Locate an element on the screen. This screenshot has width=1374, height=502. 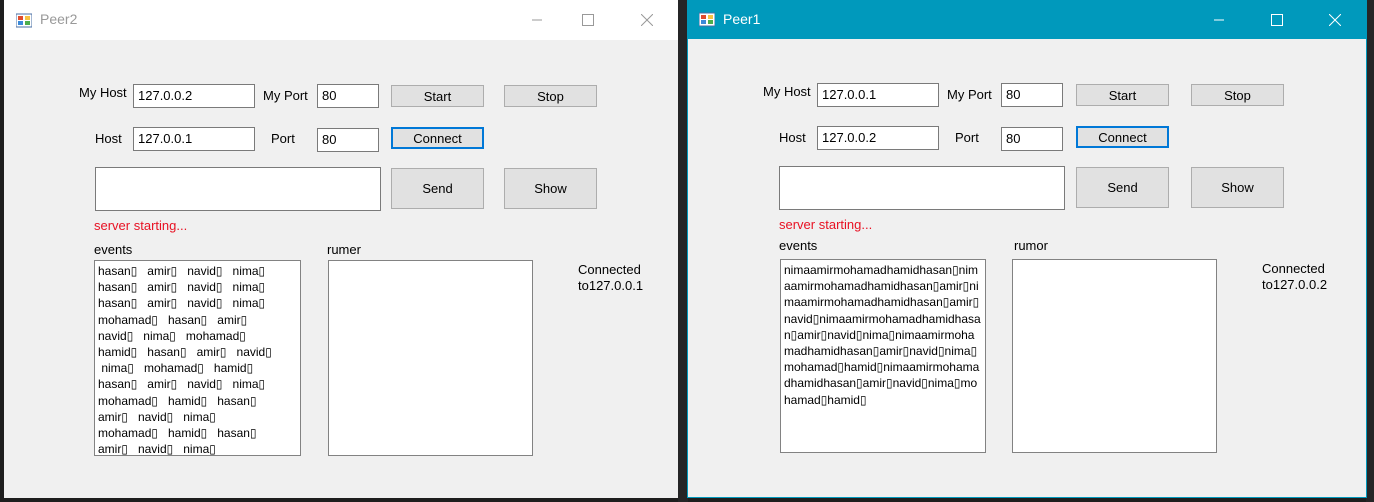
rumor-label: rumor is located at coordinates (1031, 245).